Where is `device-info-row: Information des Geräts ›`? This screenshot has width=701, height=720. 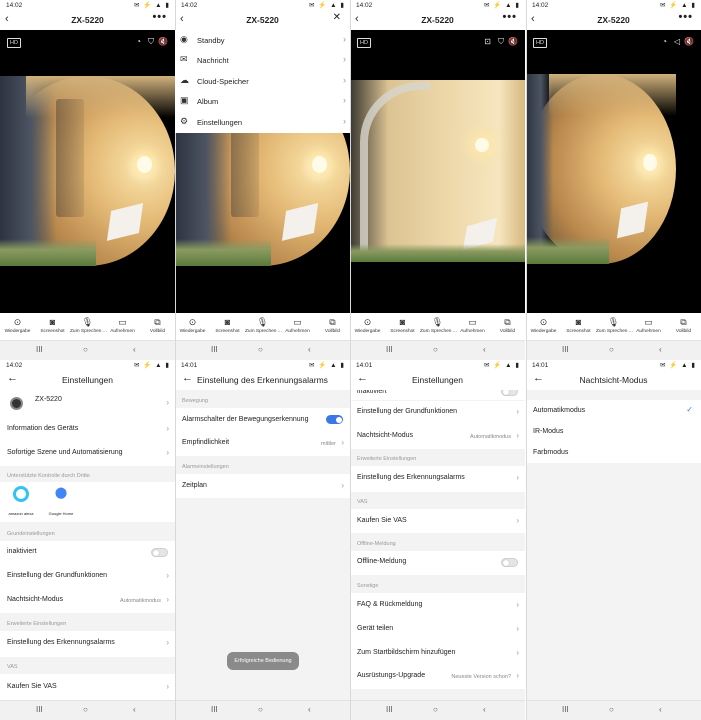 device-info-row: Information des Geräts › is located at coordinates (87, 430).